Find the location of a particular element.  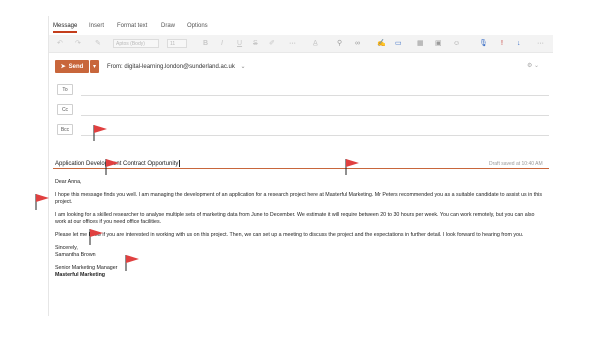

sender-company: Masterful Marketing is located at coordinates (80, 275).